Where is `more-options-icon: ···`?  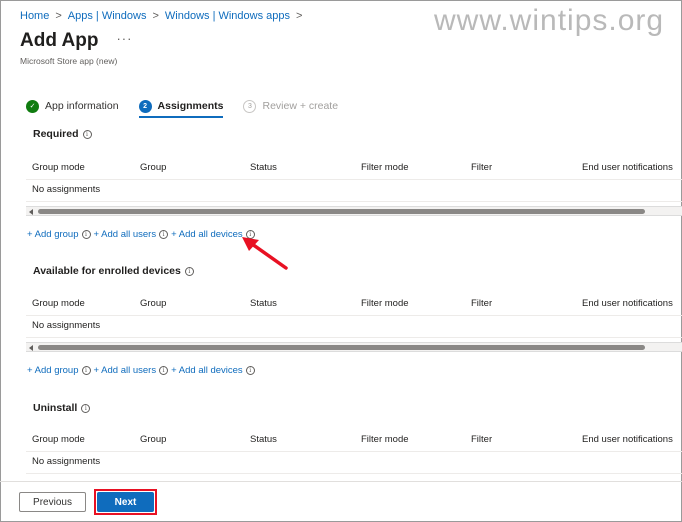
more-options-icon: ··· is located at coordinates (124, 38).